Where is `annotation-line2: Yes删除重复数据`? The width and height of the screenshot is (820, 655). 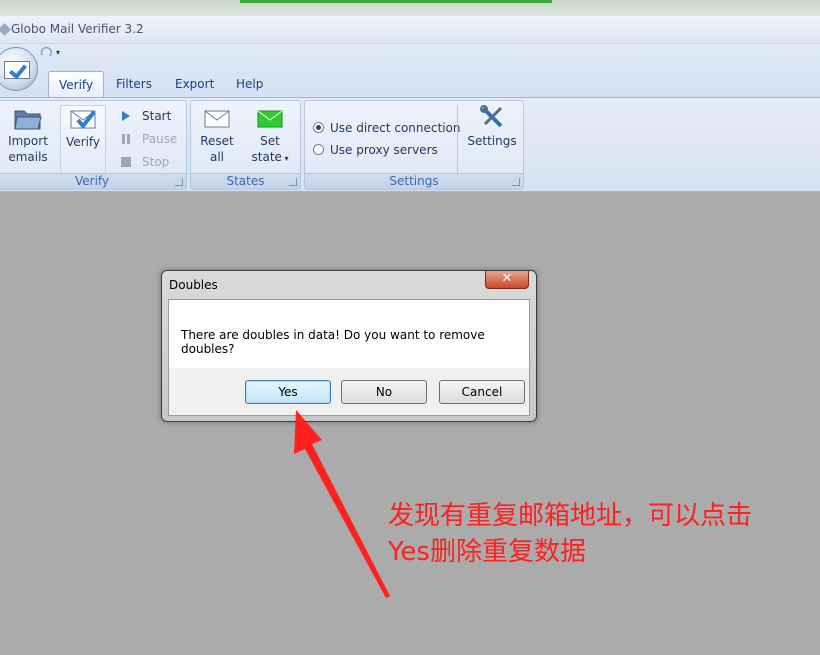
annotation-line2: Yes删除重复数据 is located at coordinates (487, 552).